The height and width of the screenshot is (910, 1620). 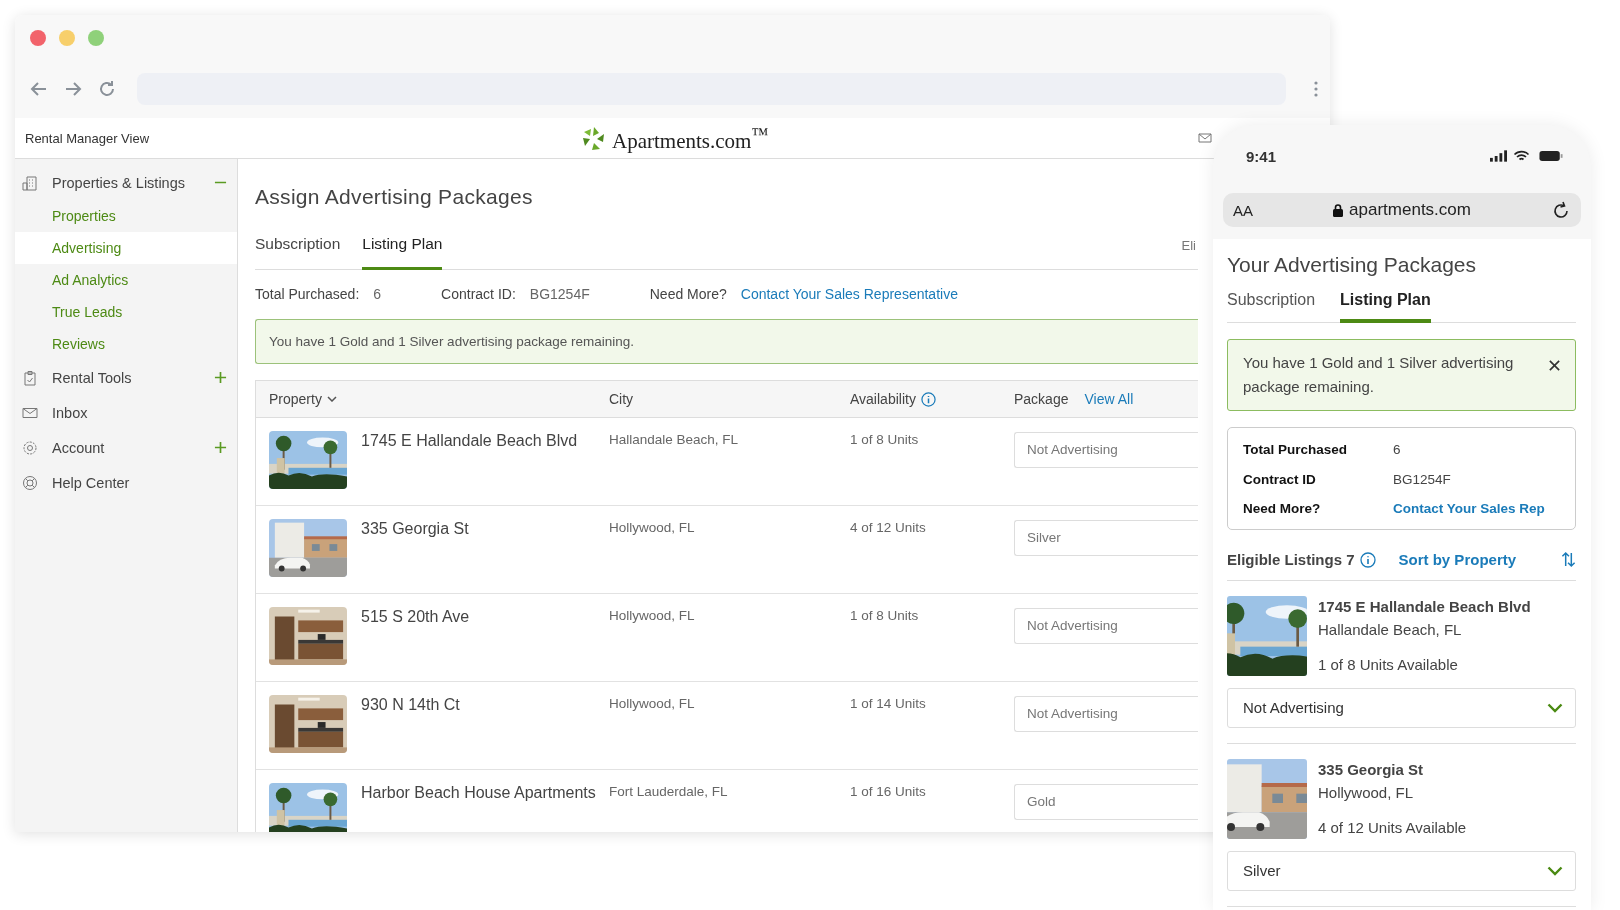 I want to click on url-text: apartments.com, so click(x=1410, y=210).